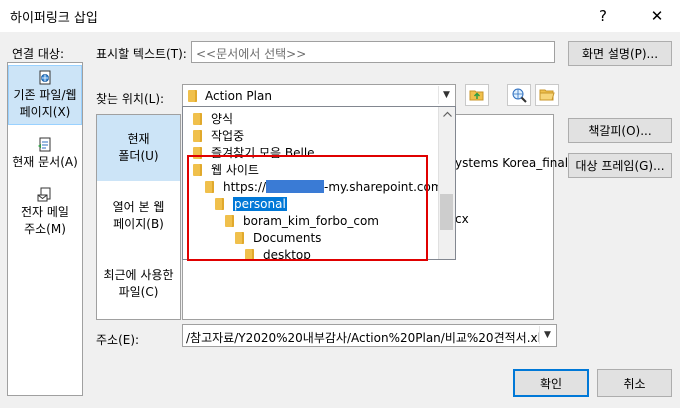 This screenshot has height=408, width=680. Describe the element at coordinates (222, 119) in the screenshot. I see `dropdown-item-label: 양식` at that location.